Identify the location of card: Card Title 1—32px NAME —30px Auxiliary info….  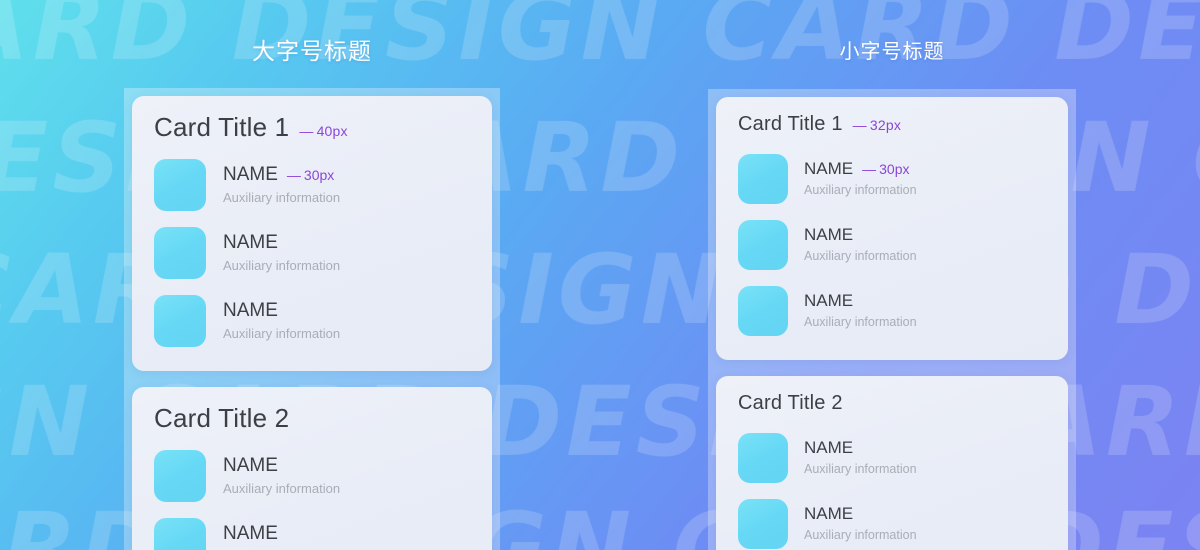
(892, 228).